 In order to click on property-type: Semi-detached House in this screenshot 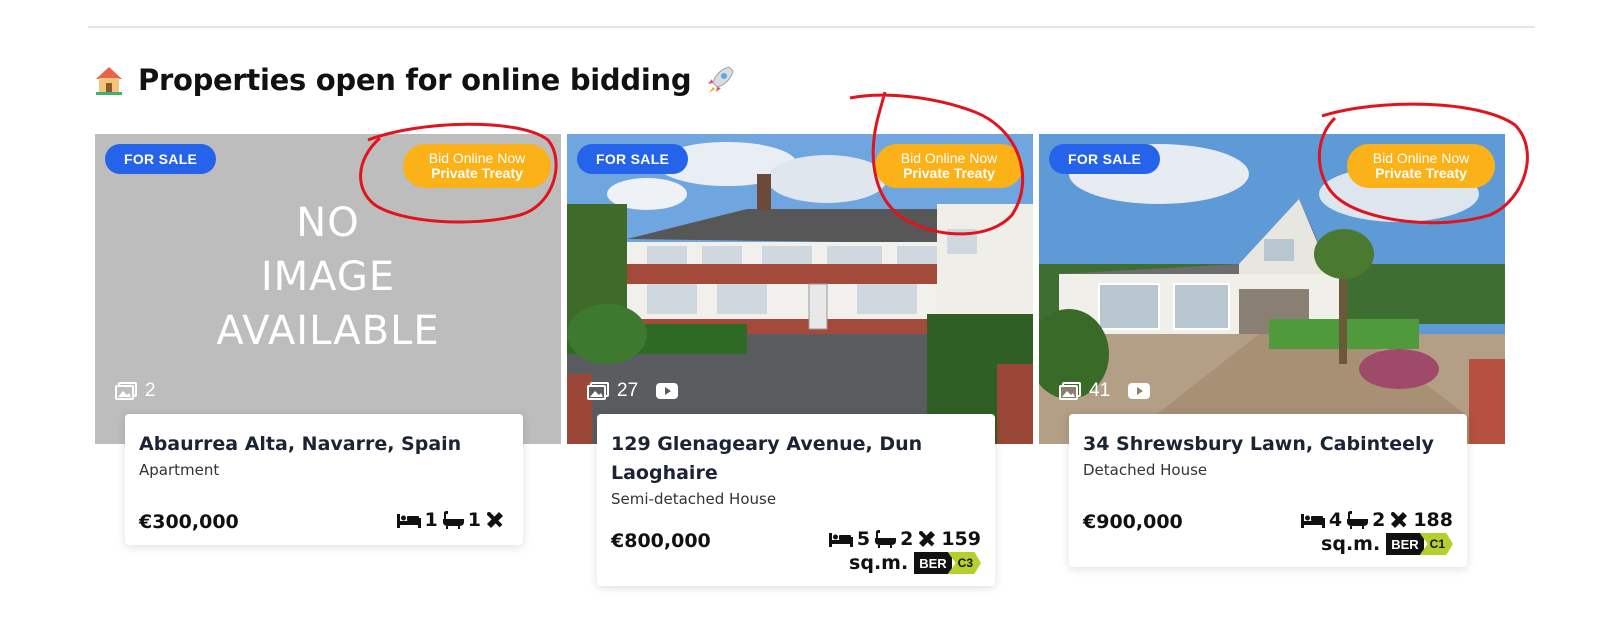, I will do `click(694, 499)`.